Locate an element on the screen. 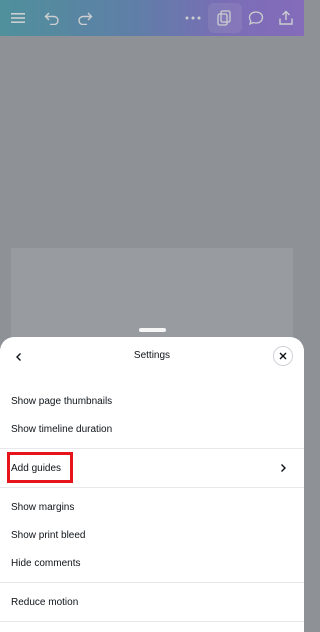 This screenshot has height=632, width=320. chevron-right-icon is located at coordinates (283, 468).